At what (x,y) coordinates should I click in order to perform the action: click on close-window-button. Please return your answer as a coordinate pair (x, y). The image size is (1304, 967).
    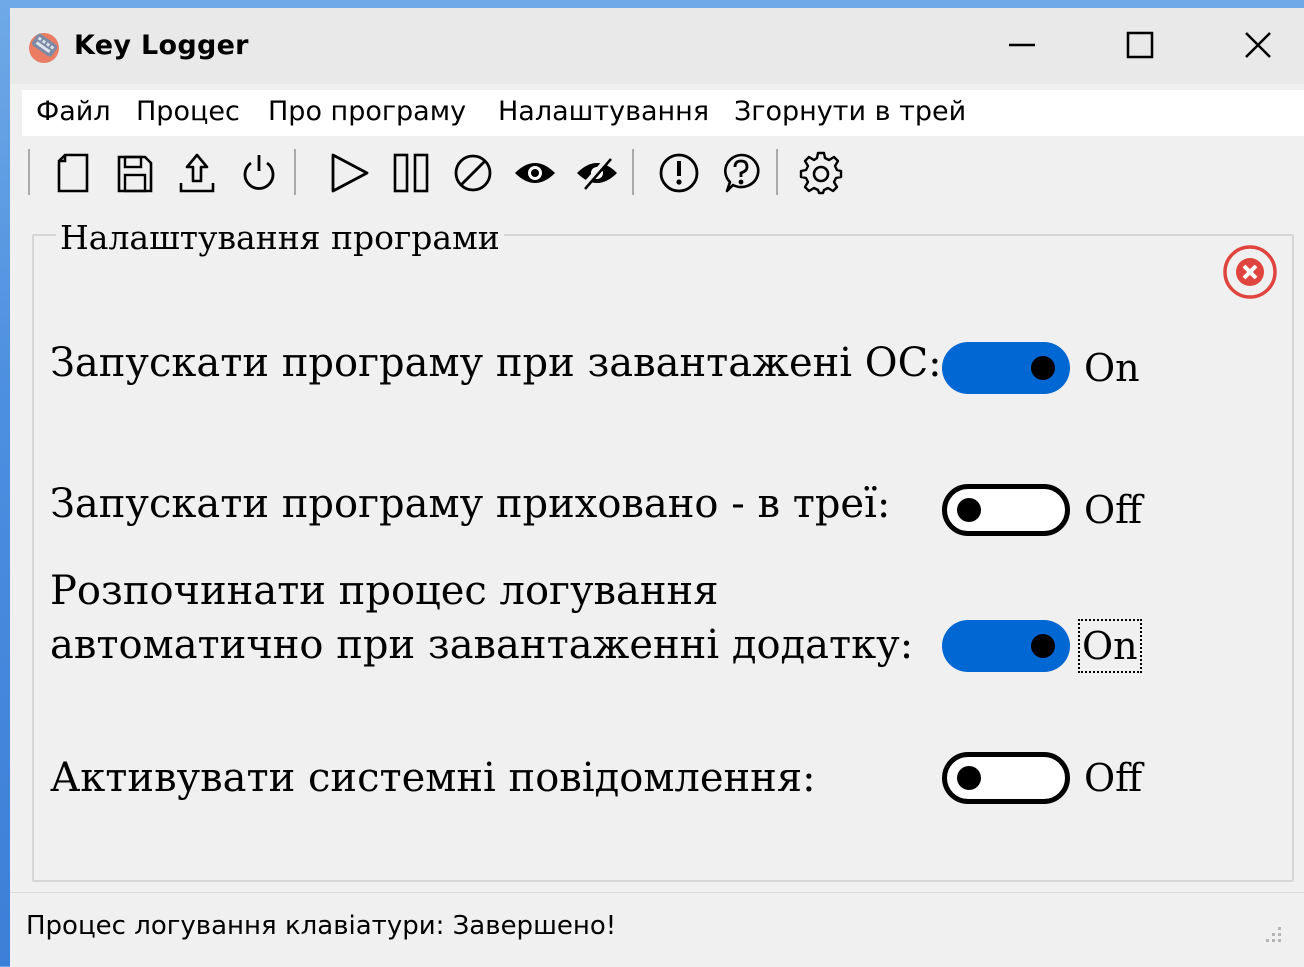
    Looking at the image, I should click on (1258, 45).